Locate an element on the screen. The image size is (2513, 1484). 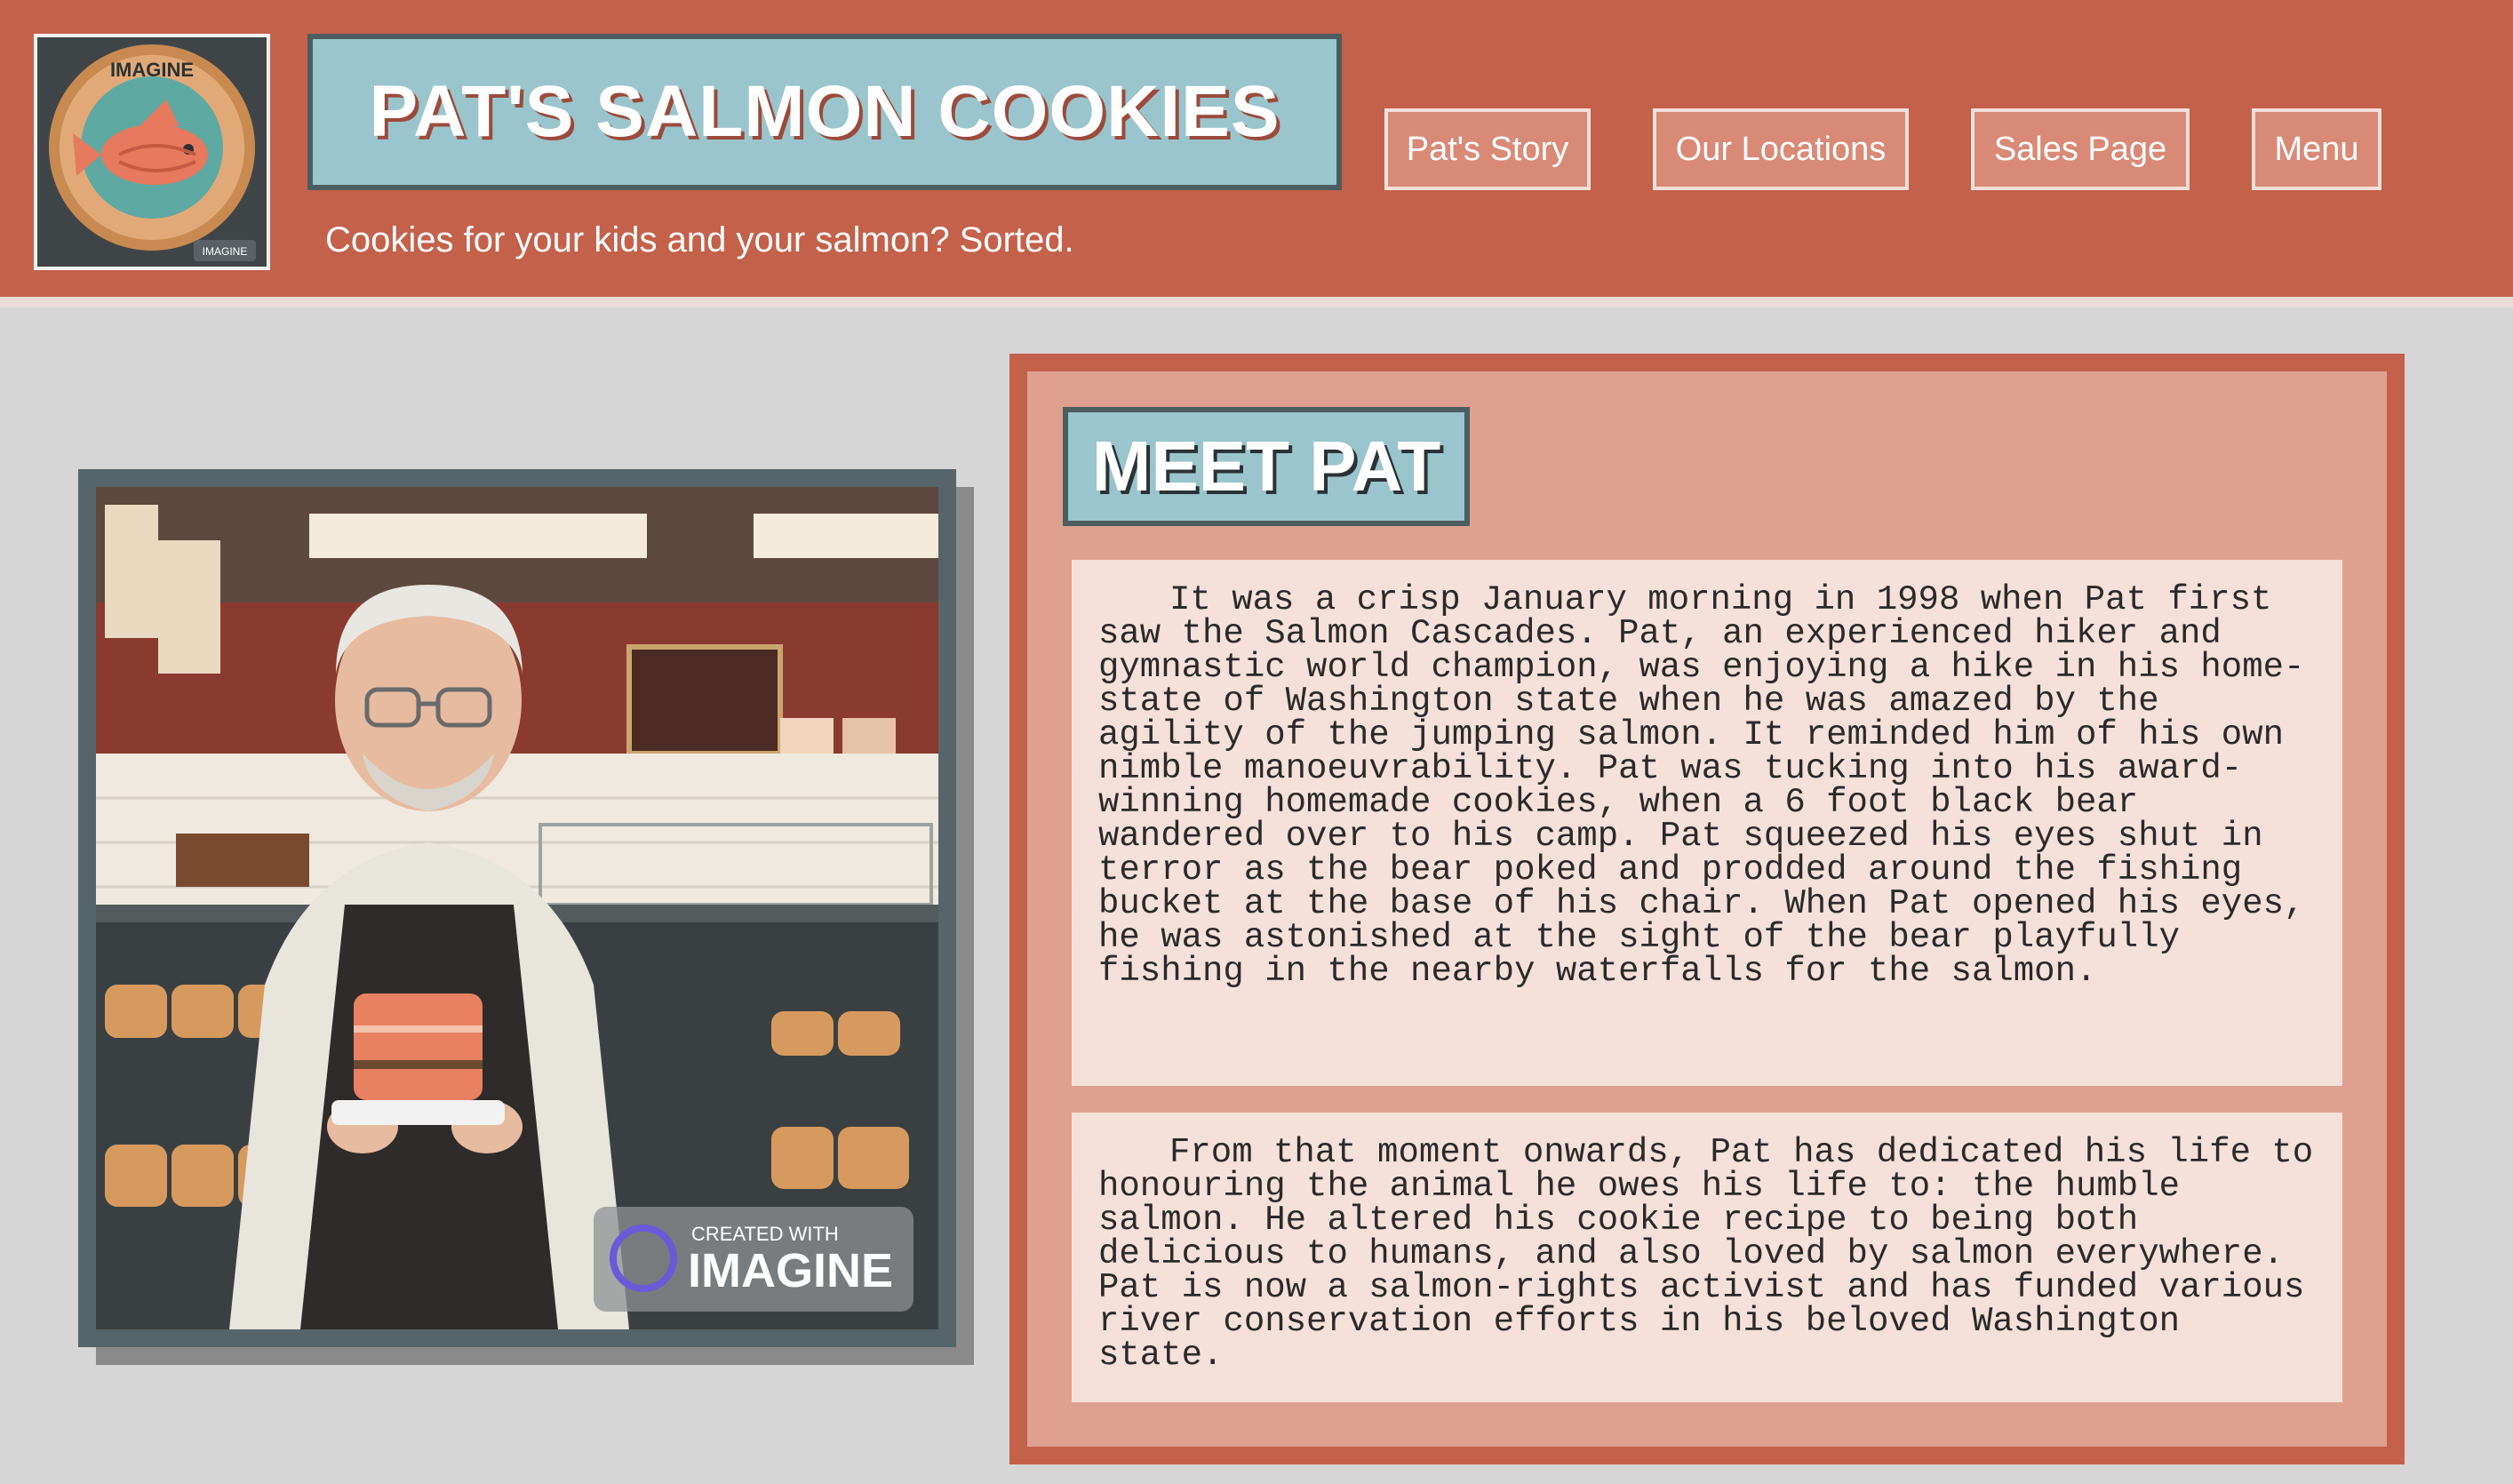
watermark-small-text: CREATED WITH is located at coordinates (765, 1234).